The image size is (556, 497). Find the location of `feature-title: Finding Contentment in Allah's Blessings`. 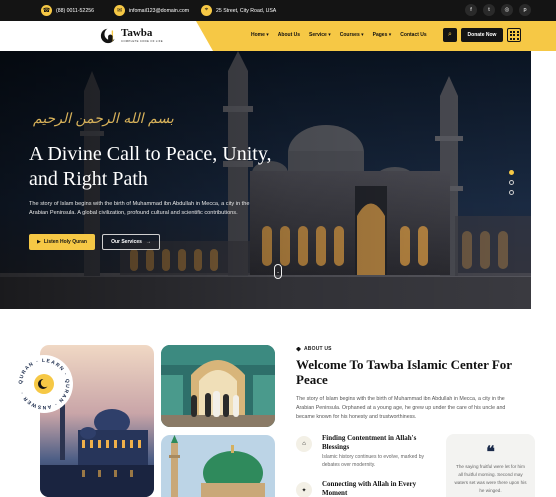

feature-title: Finding Contentment in Allah's Blessings is located at coordinates (369, 442).